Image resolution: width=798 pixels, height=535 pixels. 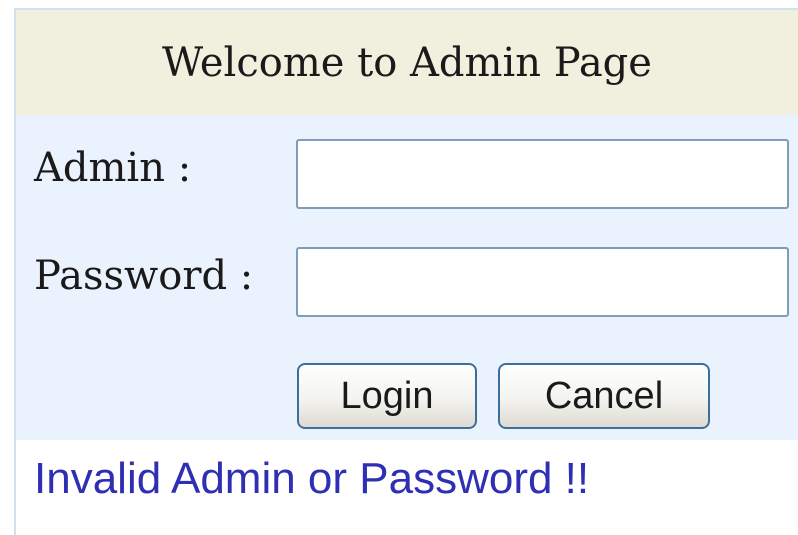 I want to click on admin-label: Admin :, so click(x=113, y=168).